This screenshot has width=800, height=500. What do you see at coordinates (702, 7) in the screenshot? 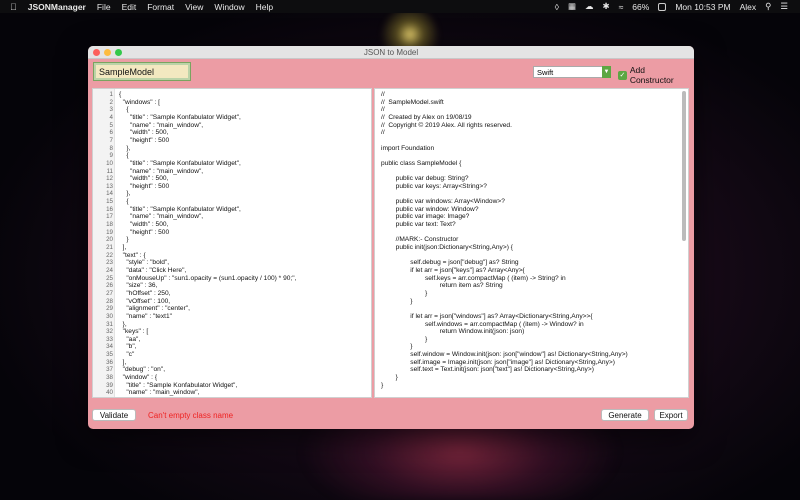
I see `clock: Mon 10:53 PM` at bounding box center [702, 7].